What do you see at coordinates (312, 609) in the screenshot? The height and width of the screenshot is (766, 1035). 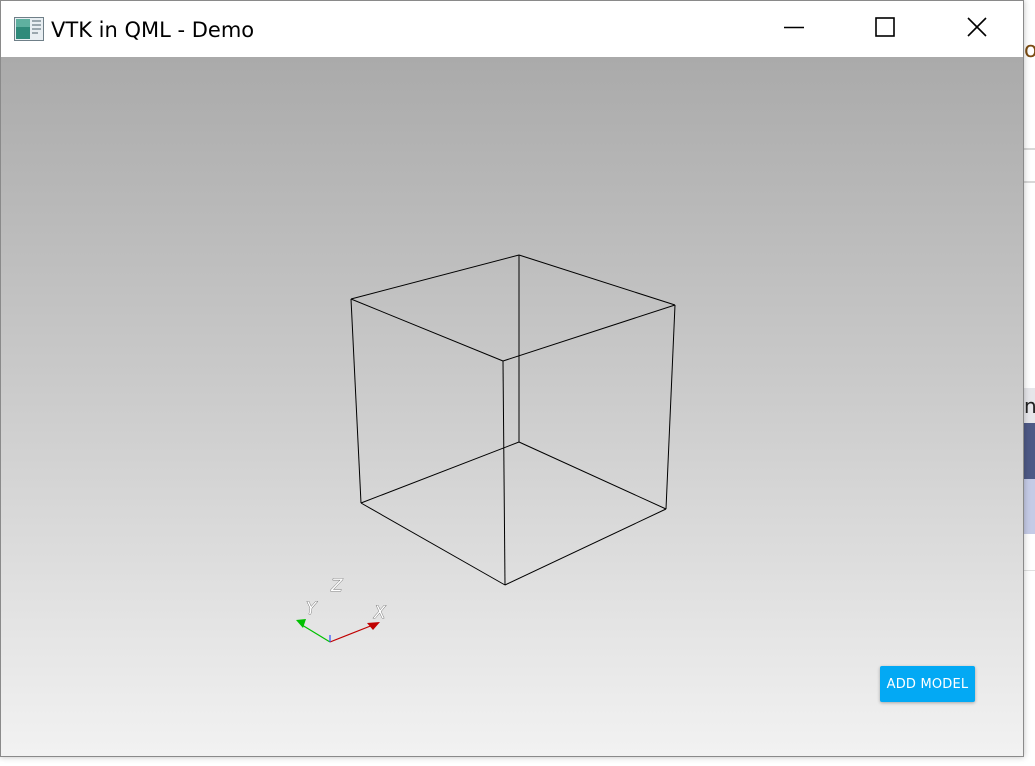 I see `y-axis-label: Y` at bounding box center [312, 609].